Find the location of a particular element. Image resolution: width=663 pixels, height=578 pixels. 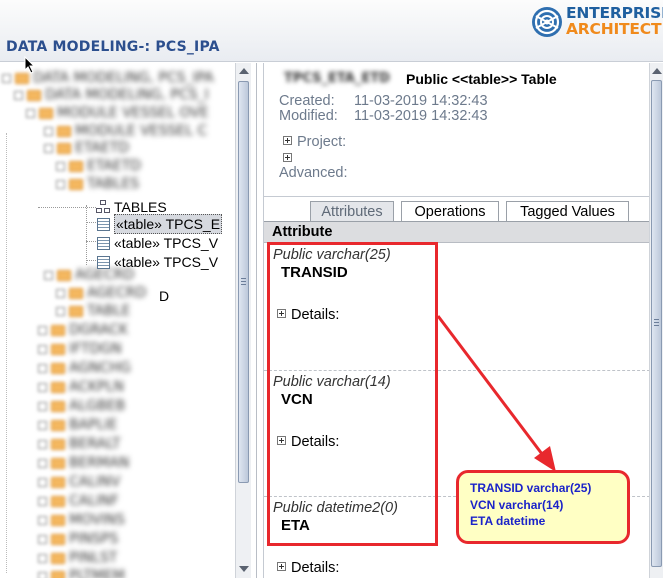

tree-item-blurred: BERALT is located at coordinates (79, 444).